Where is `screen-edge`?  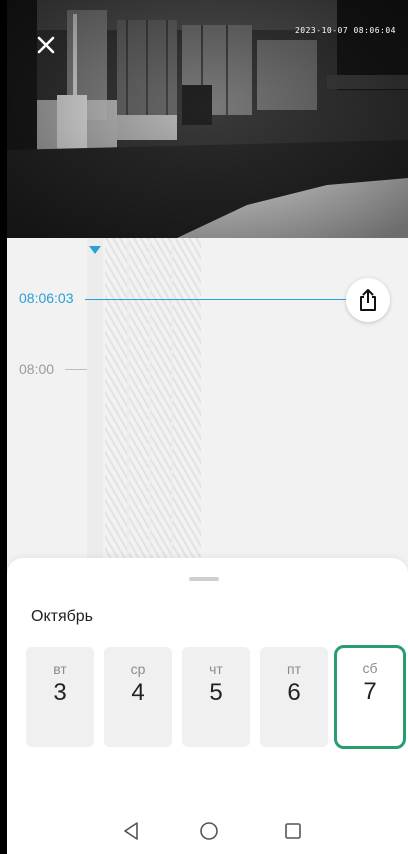 screen-edge is located at coordinates (3, 427).